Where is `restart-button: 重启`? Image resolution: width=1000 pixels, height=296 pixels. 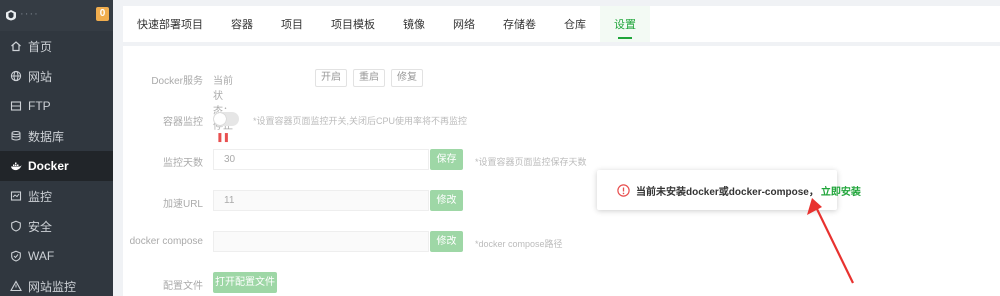
restart-button: 重启 is located at coordinates (369, 78).